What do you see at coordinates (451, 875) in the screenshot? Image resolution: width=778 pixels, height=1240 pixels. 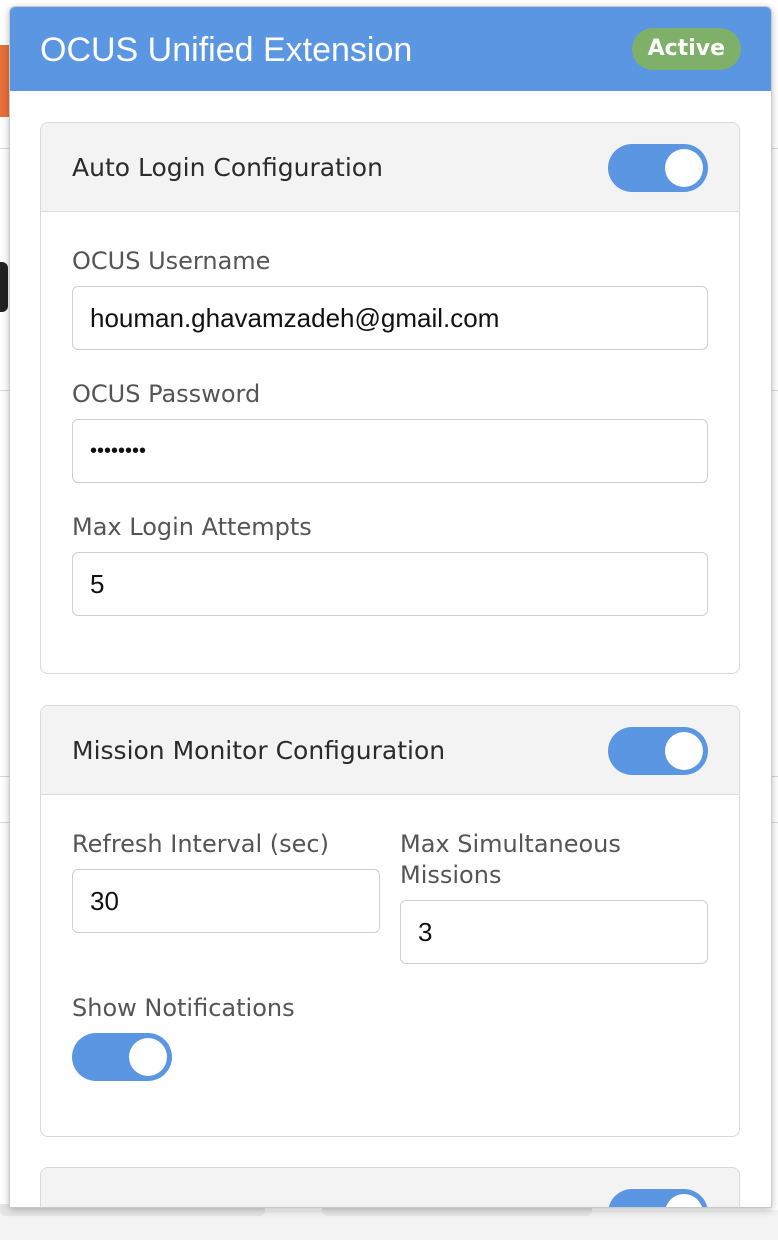 I see `max-missions-label-line2: Missions` at bounding box center [451, 875].